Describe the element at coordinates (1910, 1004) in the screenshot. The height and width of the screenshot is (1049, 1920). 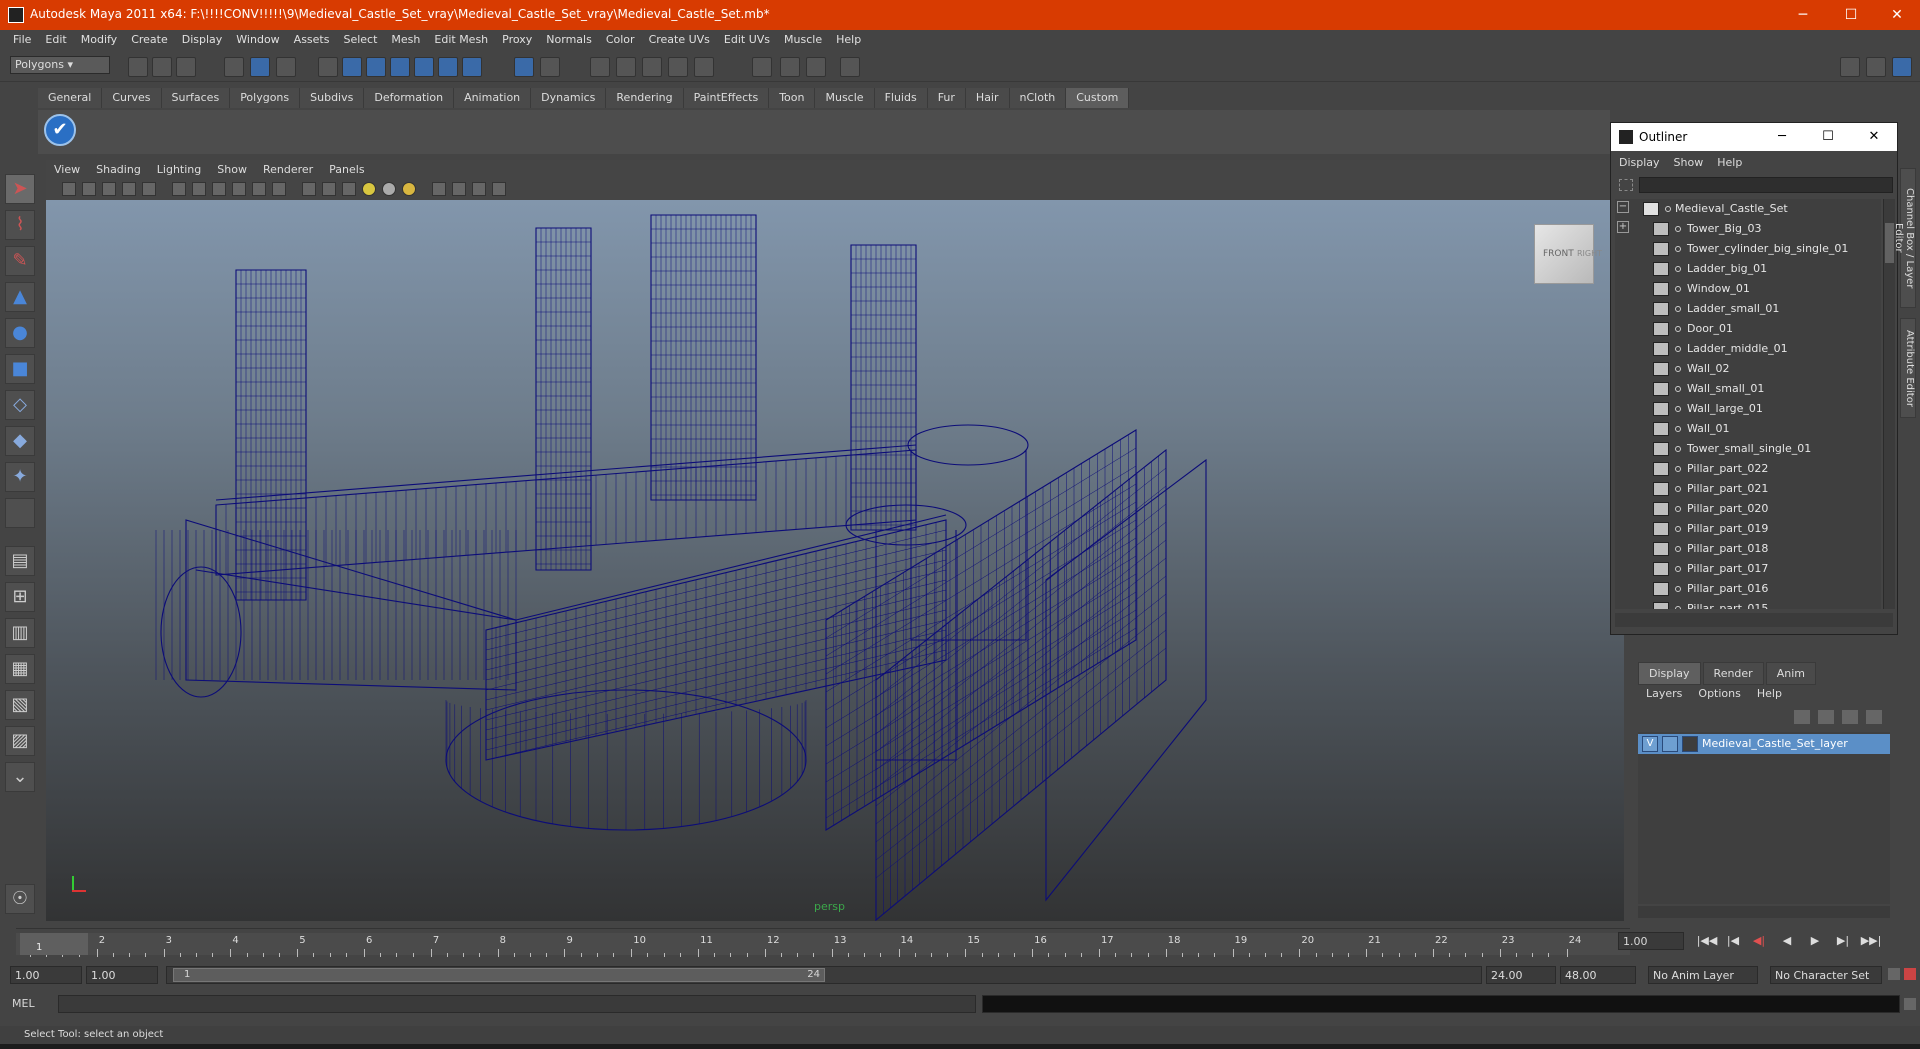
I see `script-editor-icon` at that location.